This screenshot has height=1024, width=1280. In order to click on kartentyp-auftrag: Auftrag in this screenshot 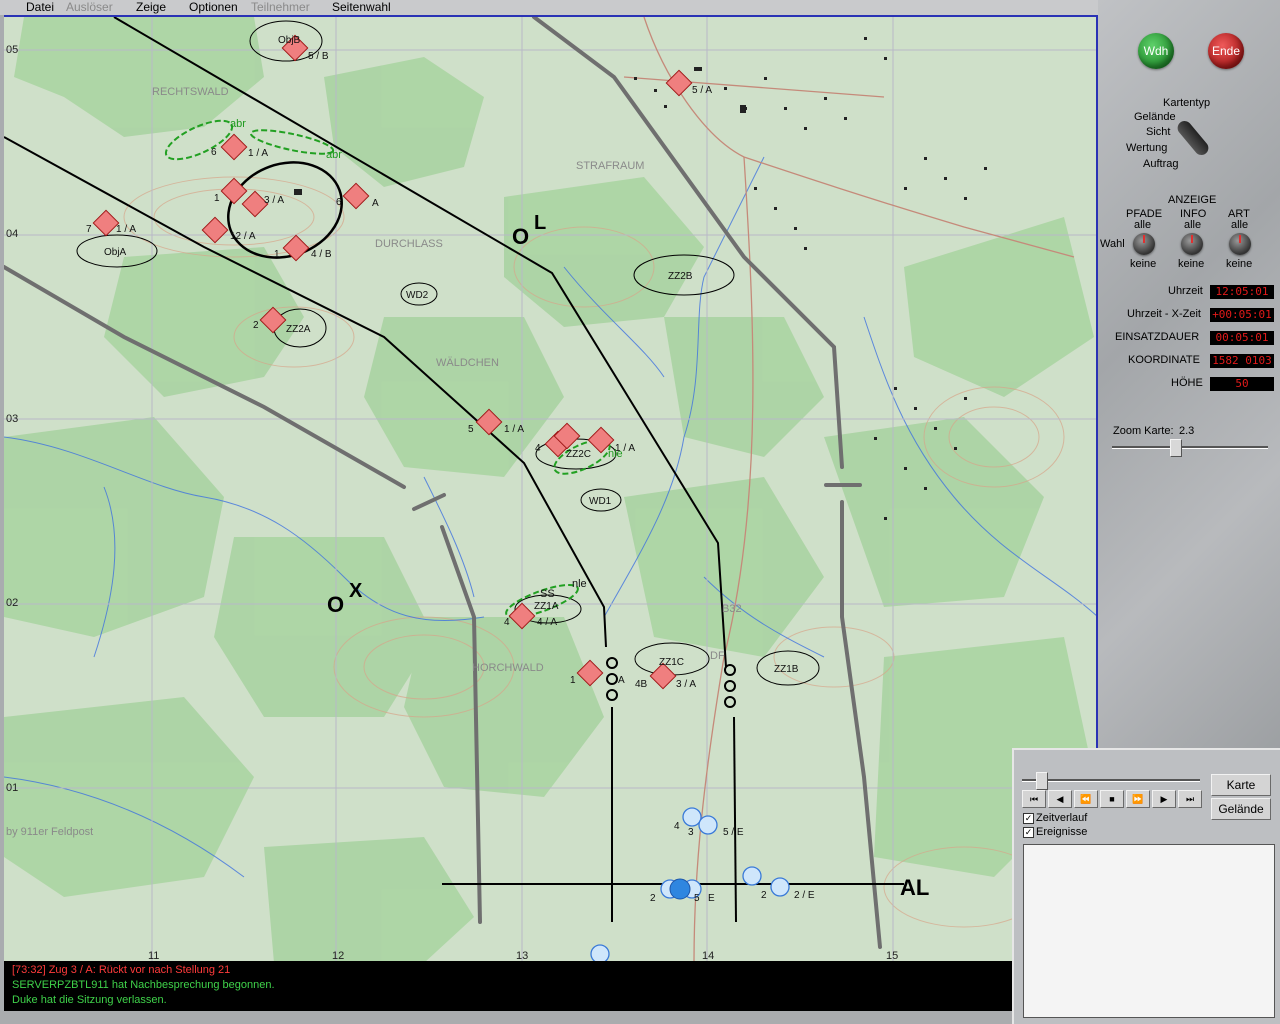, I will do `click(1160, 164)`.